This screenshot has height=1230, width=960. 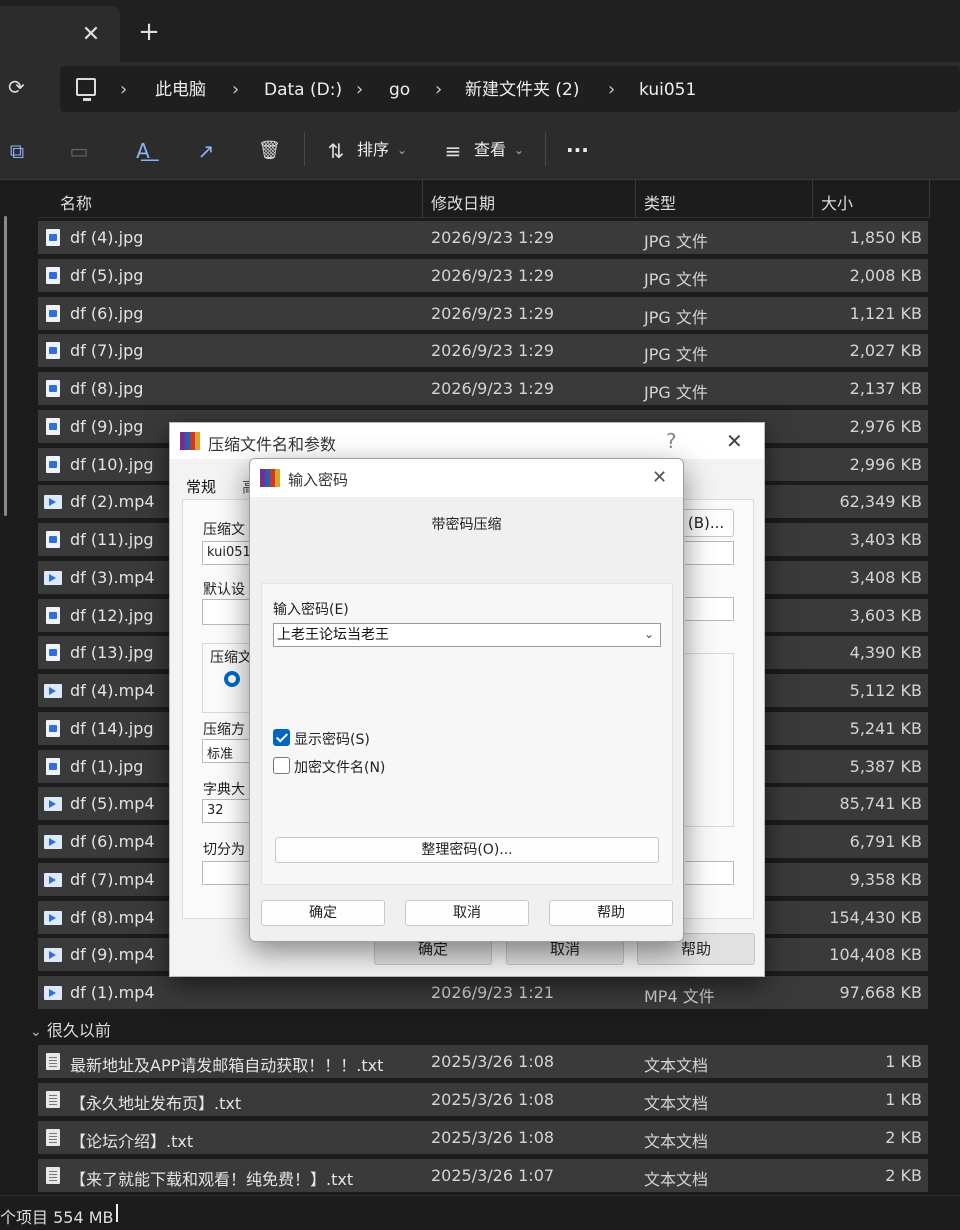 What do you see at coordinates (318, 480) in the screenshot?
I see `dialog-title: 输入密码` at bounding box center [318, 480].